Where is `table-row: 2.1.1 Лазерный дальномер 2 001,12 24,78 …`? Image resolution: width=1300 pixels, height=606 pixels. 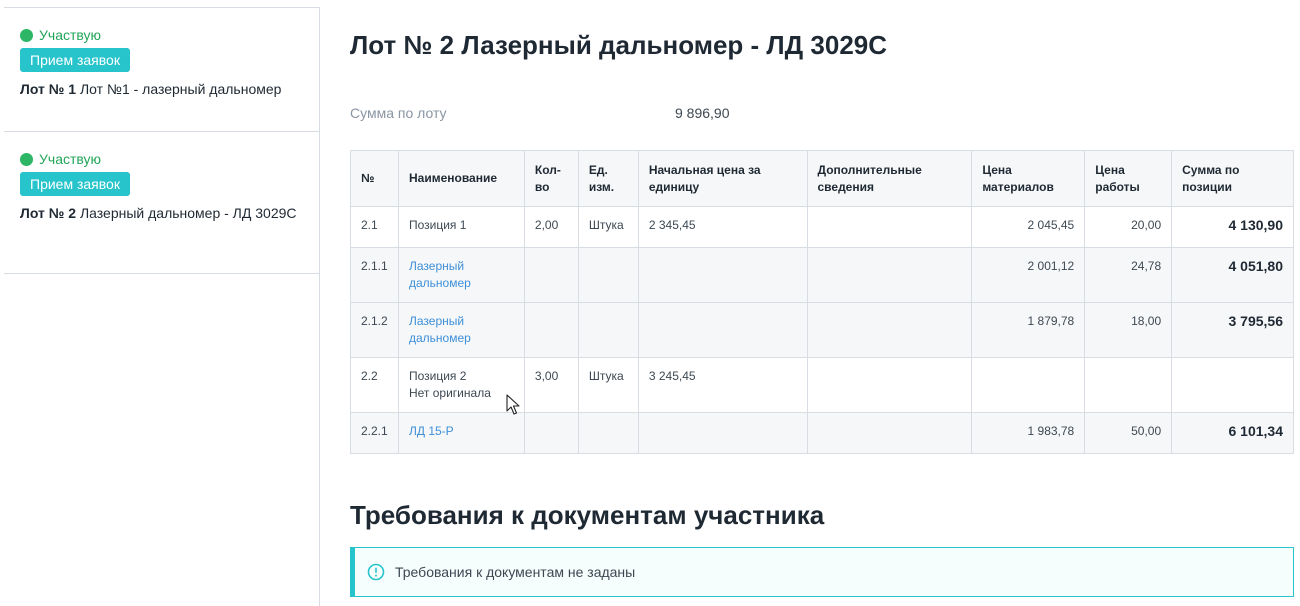
table-row: 2.1.1 Лазерный дальномер 2 001,12 24,78 … is located at coordinates (822, 275).